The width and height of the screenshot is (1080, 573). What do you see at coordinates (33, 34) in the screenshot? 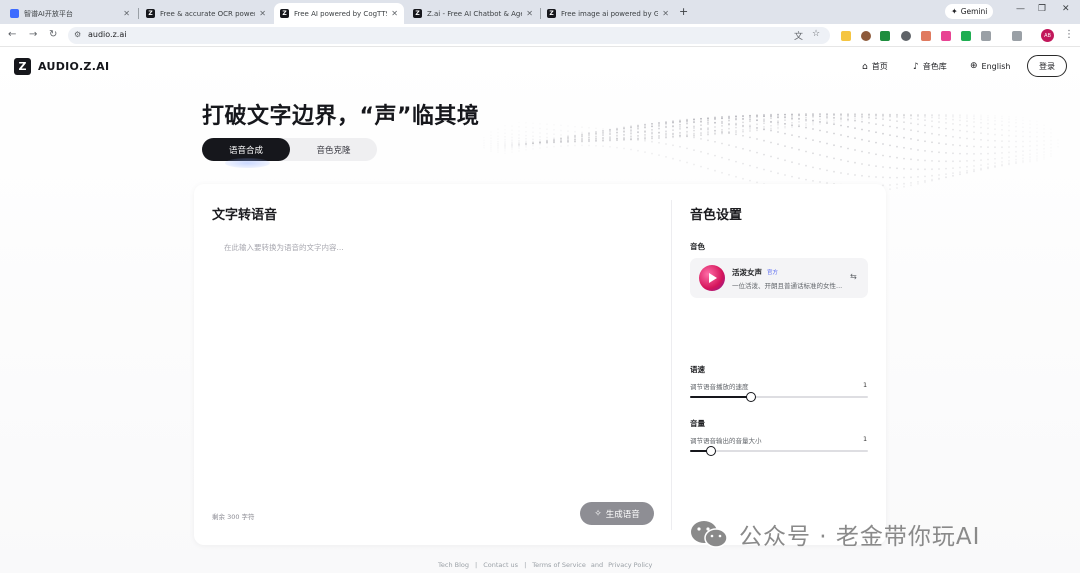
I see `forward-arrow-icon: →` at bounding box center [33, 34].